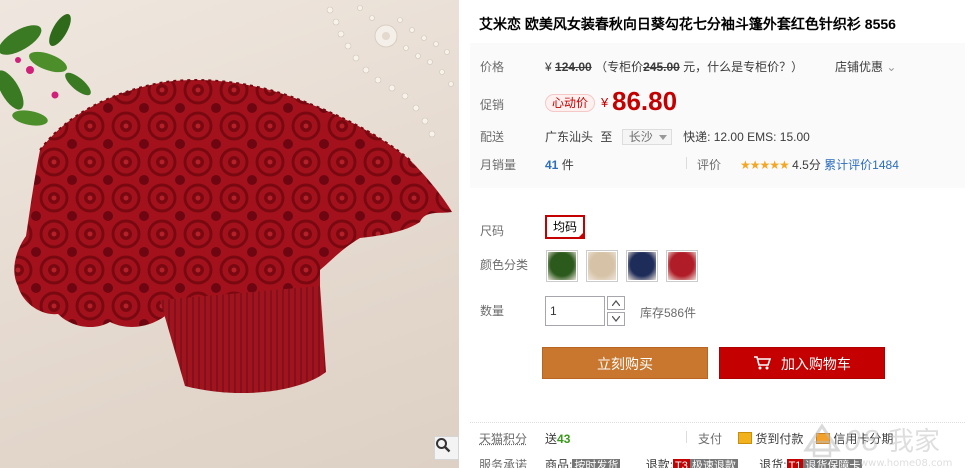 This screenshot has width=980, height=468. Describe the element at coordinates (862, 440) in the screenshot. I see `watermark-number: 08` at that location.